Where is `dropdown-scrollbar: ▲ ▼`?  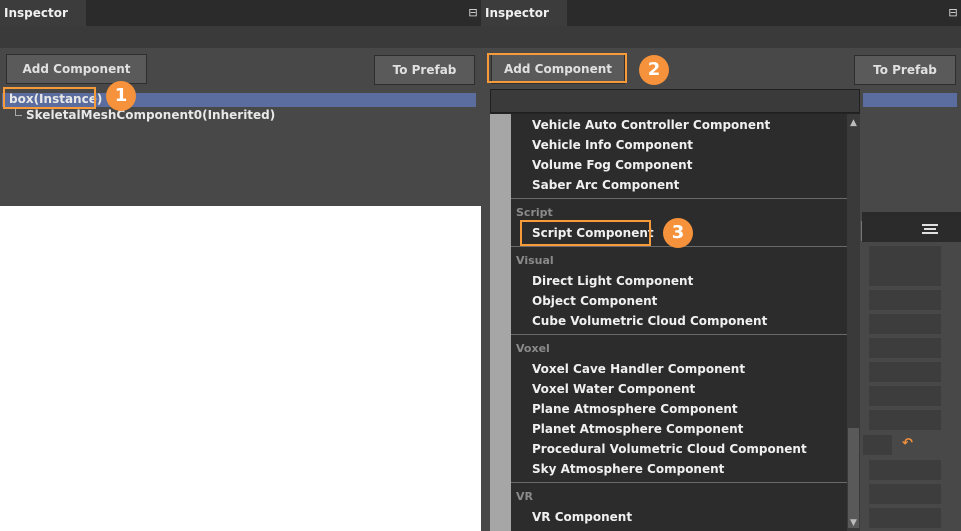 dropdown-scrollbar: ▲ ▼ is located at coordinates (853, 322).